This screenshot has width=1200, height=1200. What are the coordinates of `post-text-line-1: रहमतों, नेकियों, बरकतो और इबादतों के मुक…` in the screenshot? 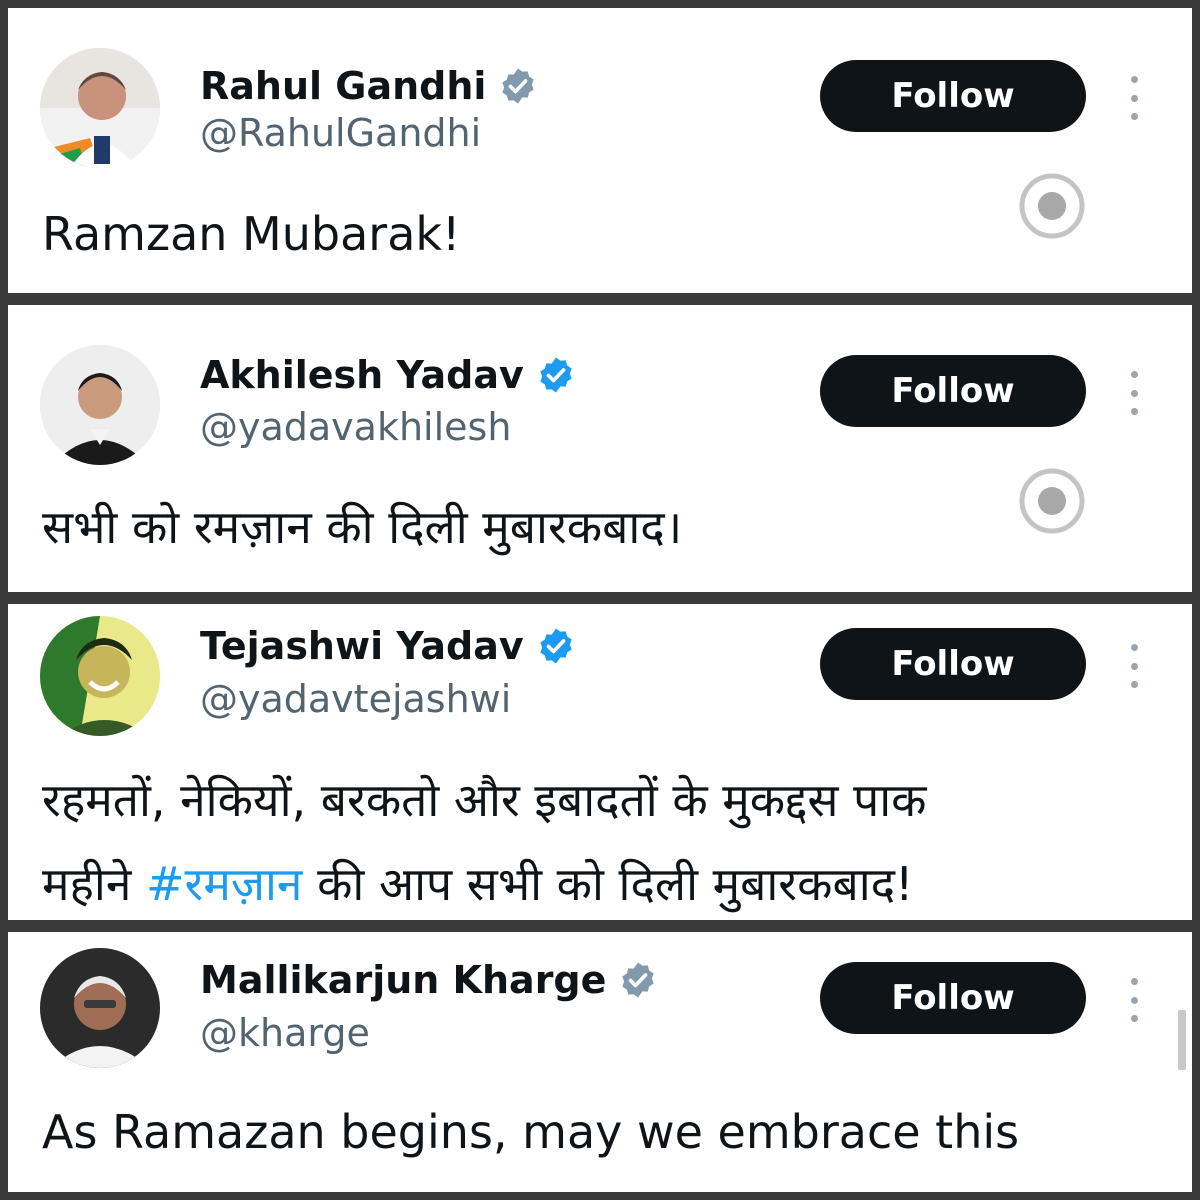 It's located at (484, 800).